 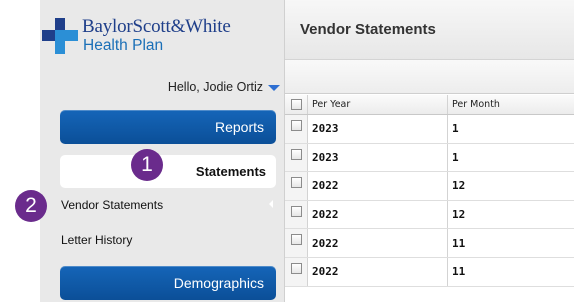 I want to click on statements-label: Statements, so click(x=230, y=171).